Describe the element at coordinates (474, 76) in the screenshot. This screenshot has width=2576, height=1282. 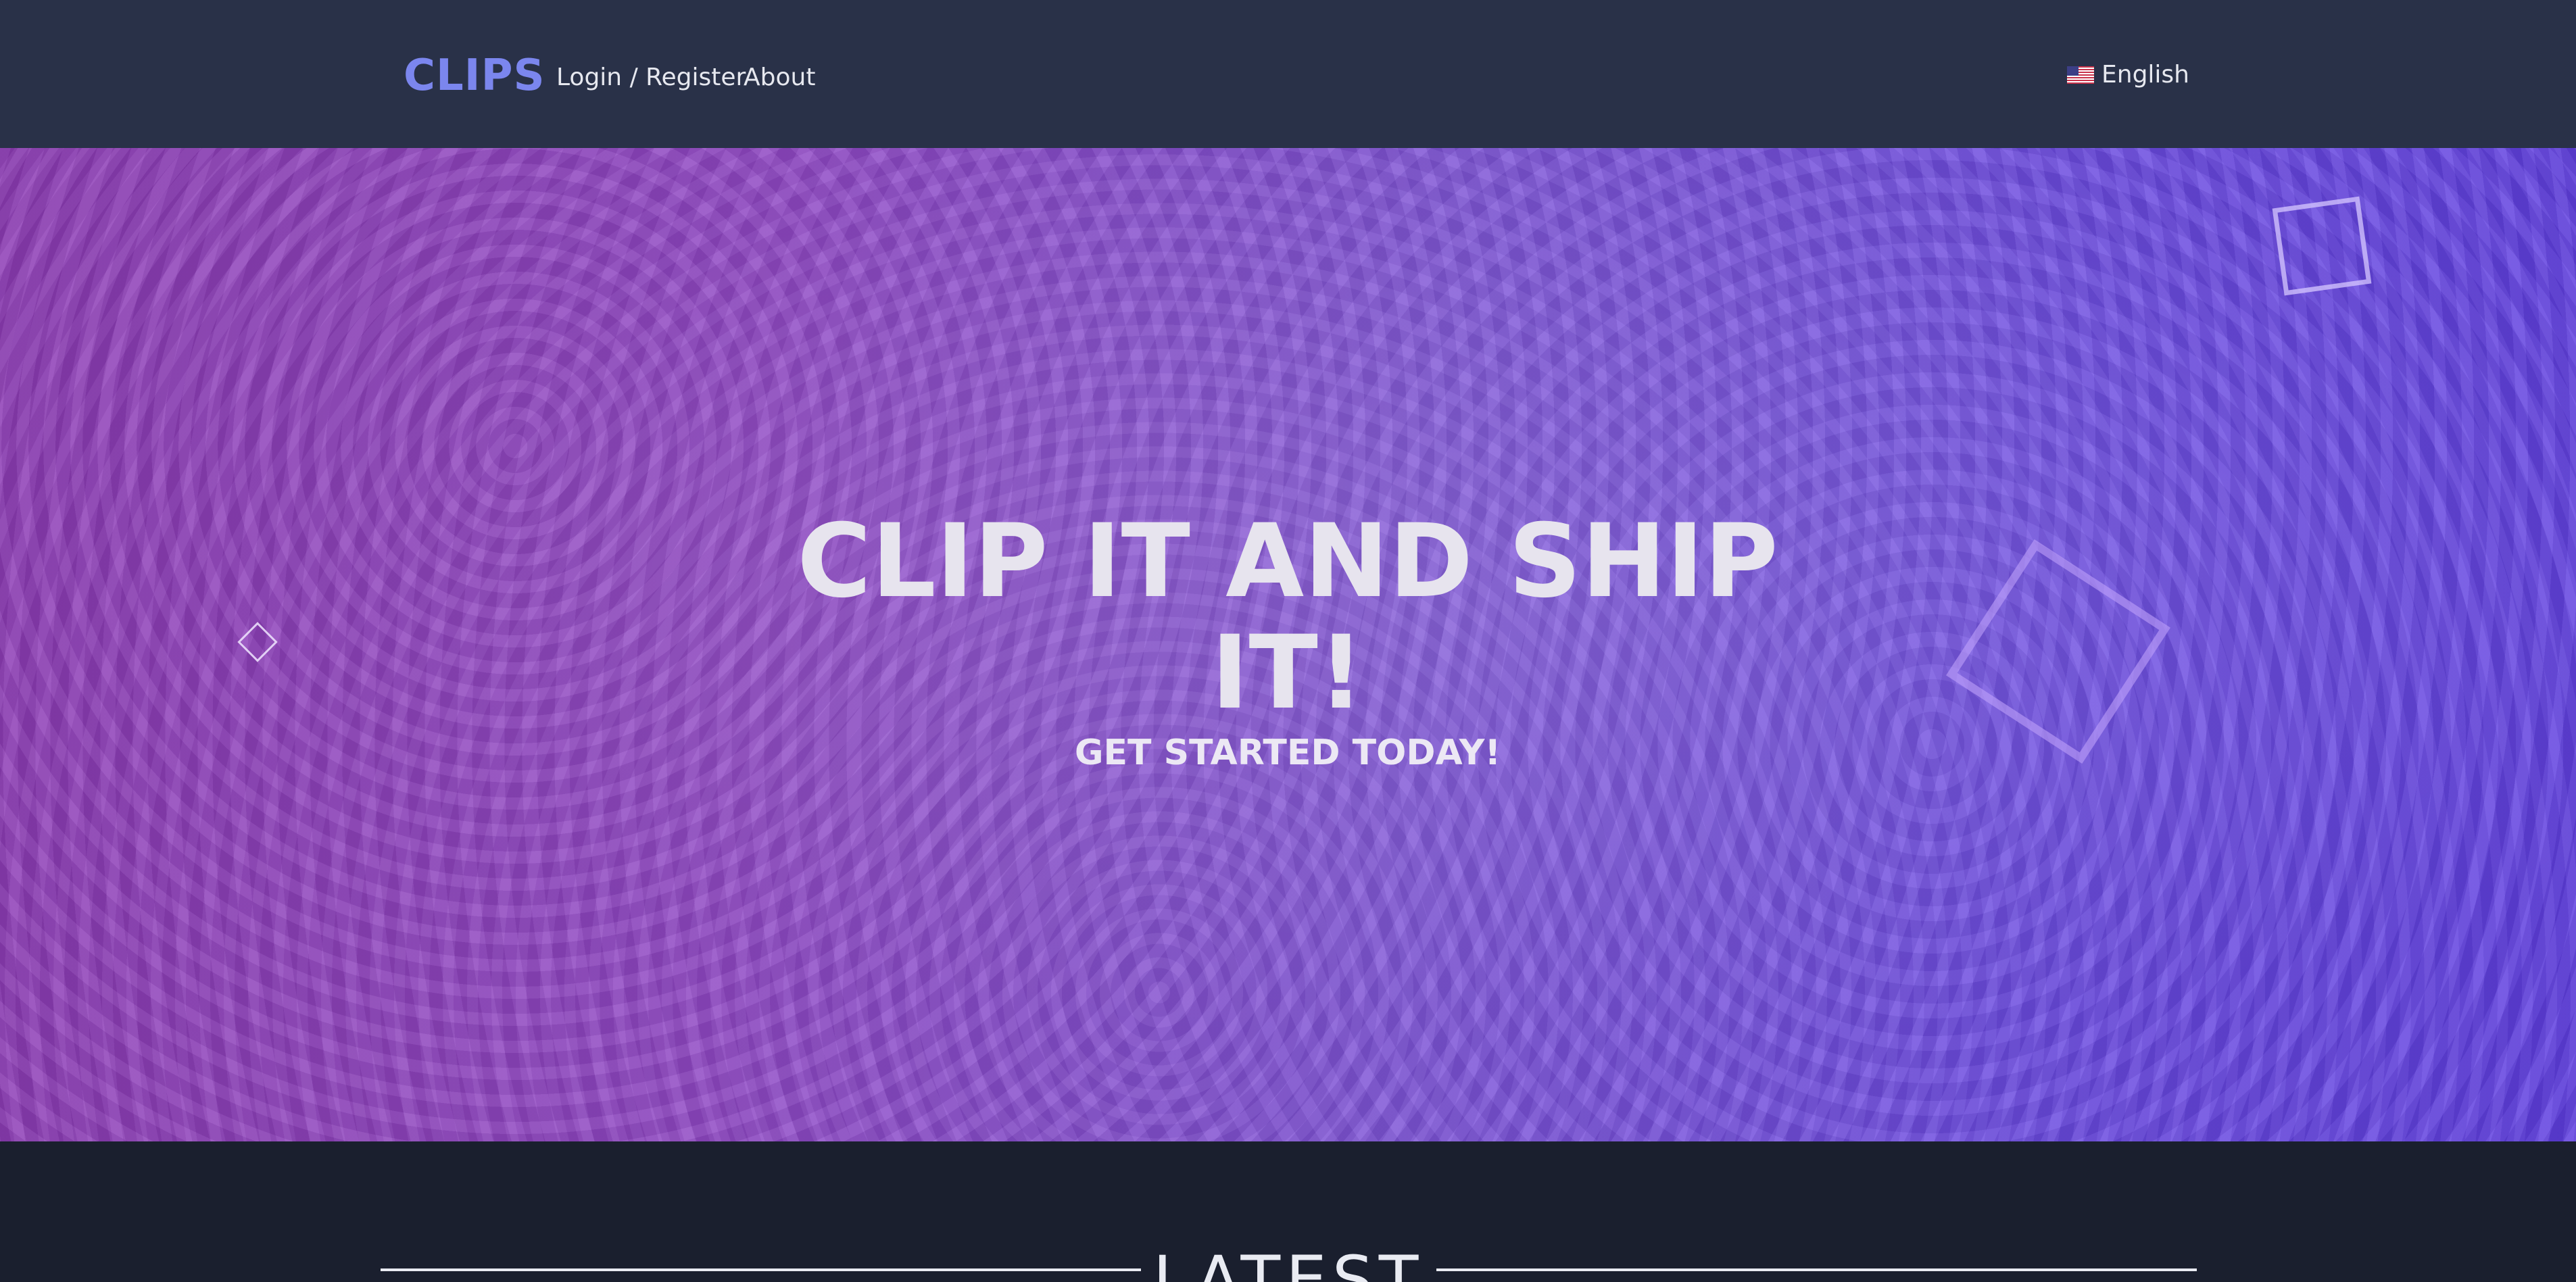
I see `logo: CLIPS` at that location.